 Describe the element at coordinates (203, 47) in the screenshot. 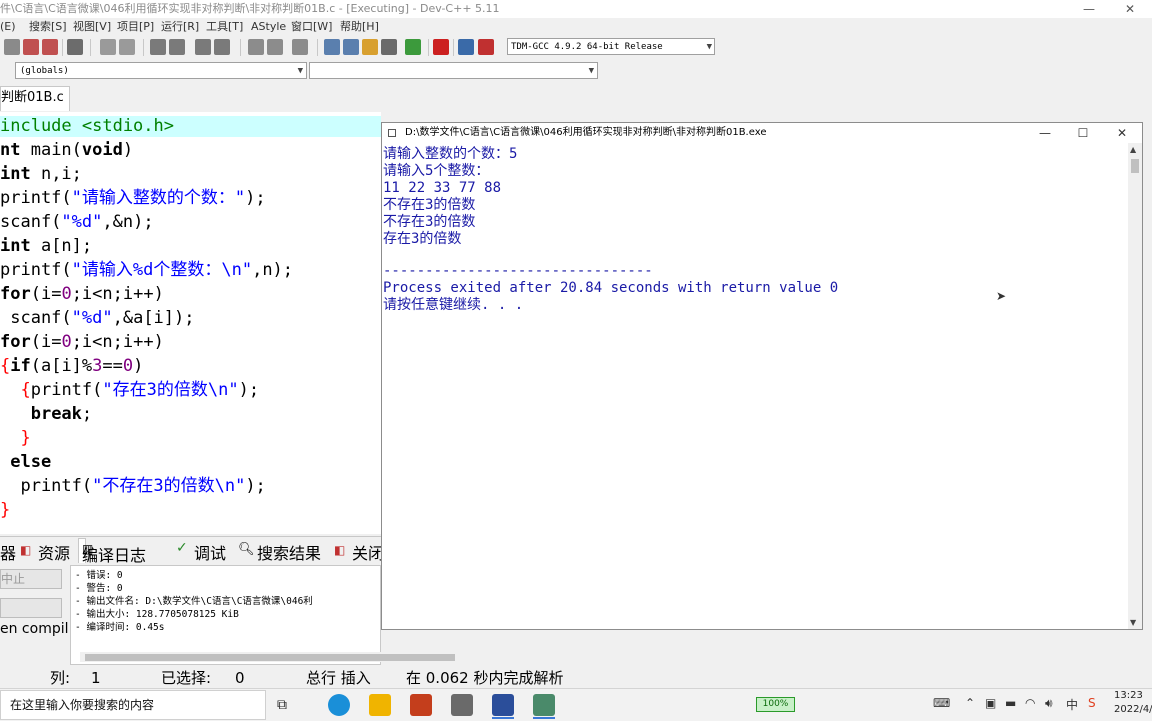

I see `goto-icon` at that location.